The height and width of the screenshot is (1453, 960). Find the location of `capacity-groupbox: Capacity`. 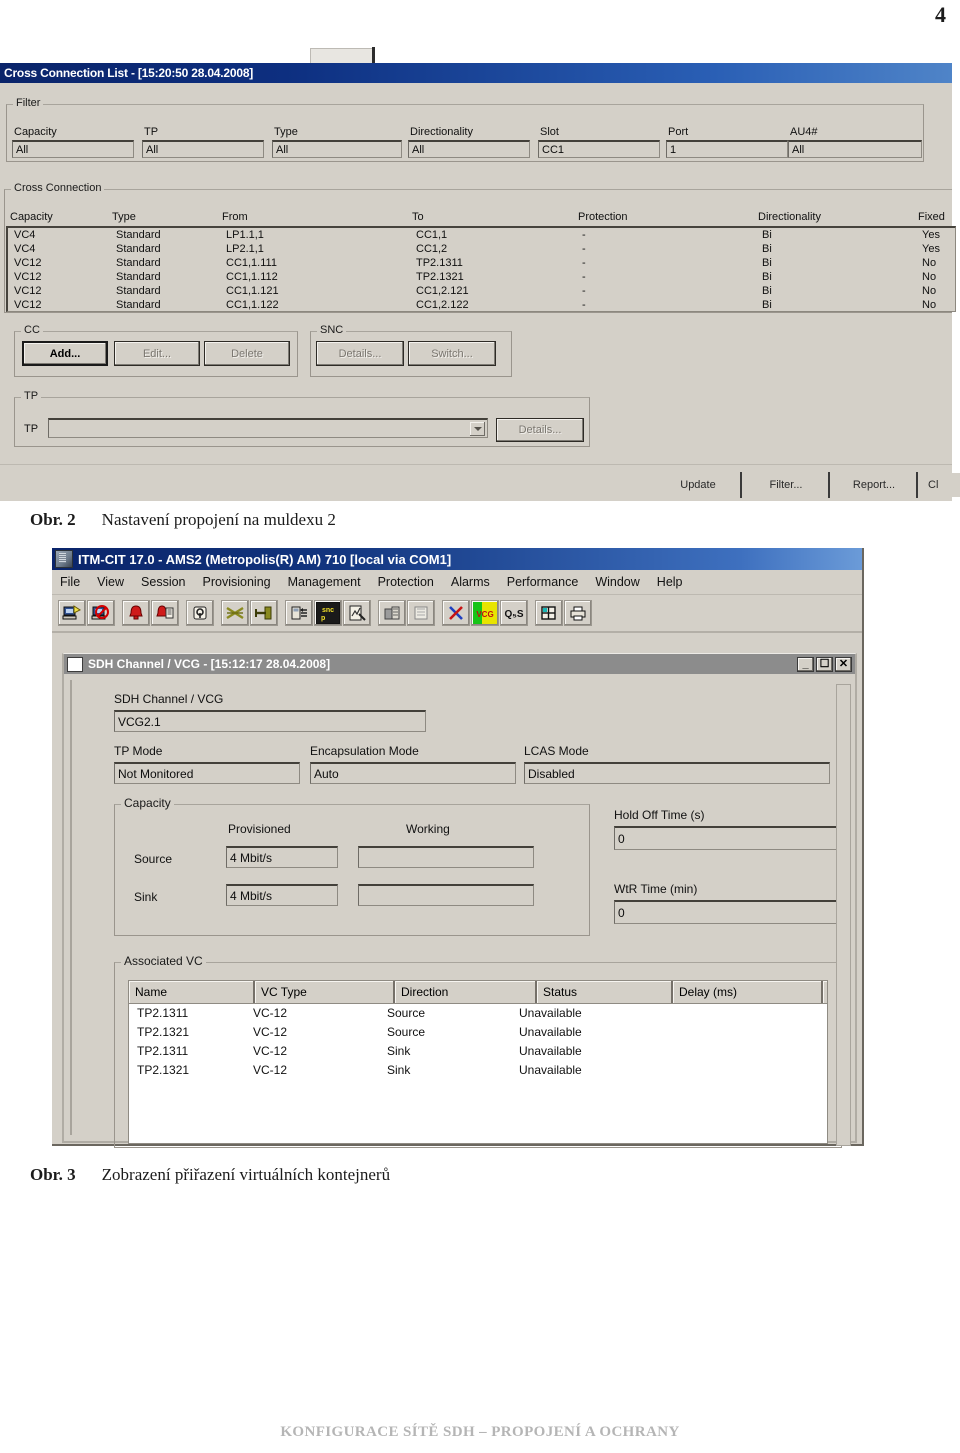

capacity-groupbox: Capacity is located at coordinates (352, 866).